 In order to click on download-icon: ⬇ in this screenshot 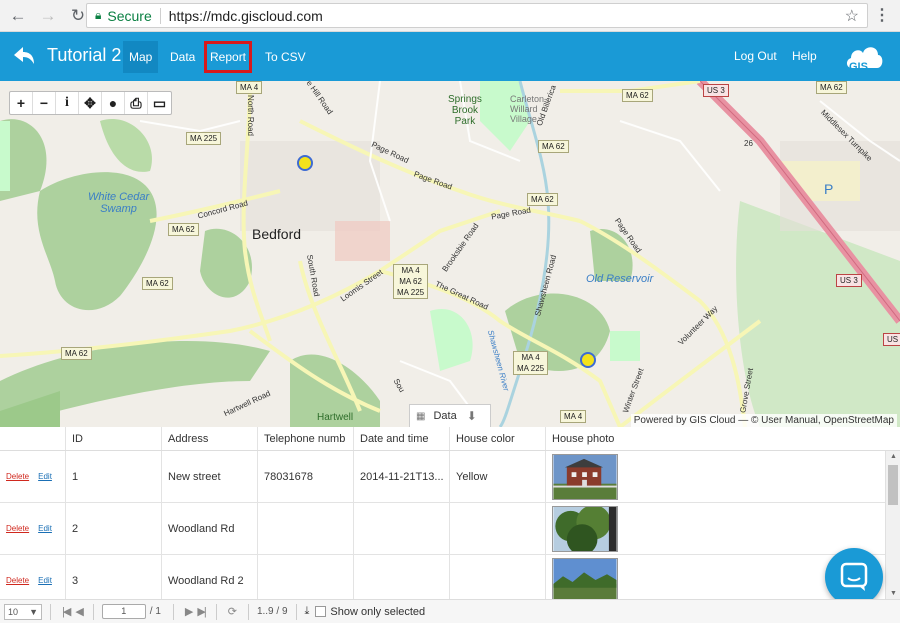, I will do `click(472, 416)`.